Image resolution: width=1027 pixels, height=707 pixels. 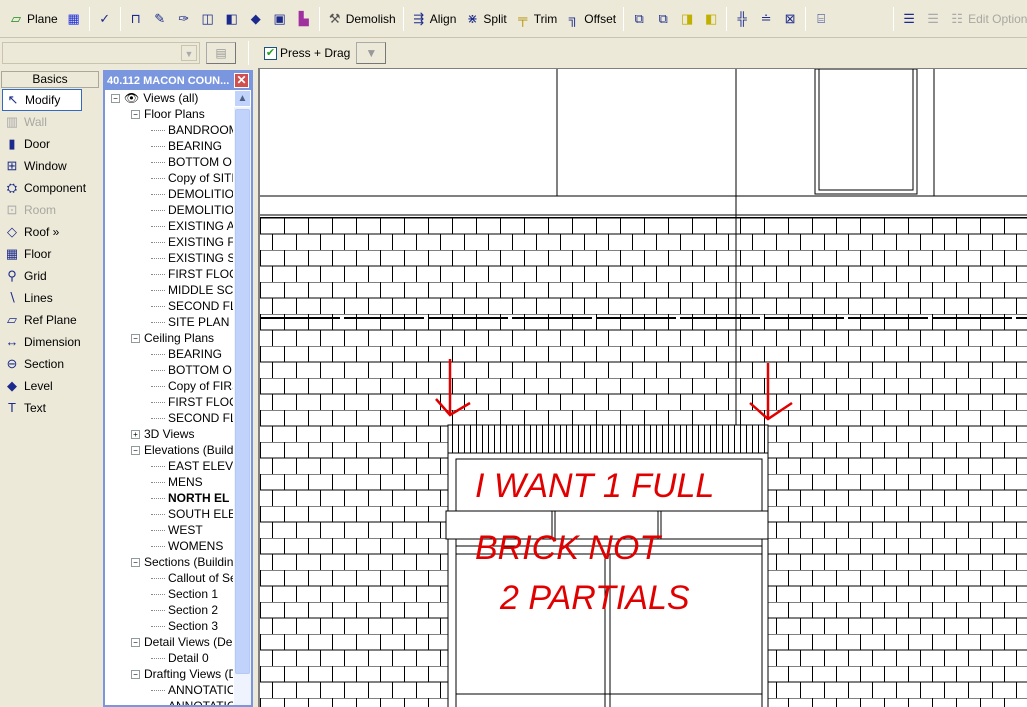 I want to click on close-icon: ✕, so click(x=241, y=80).